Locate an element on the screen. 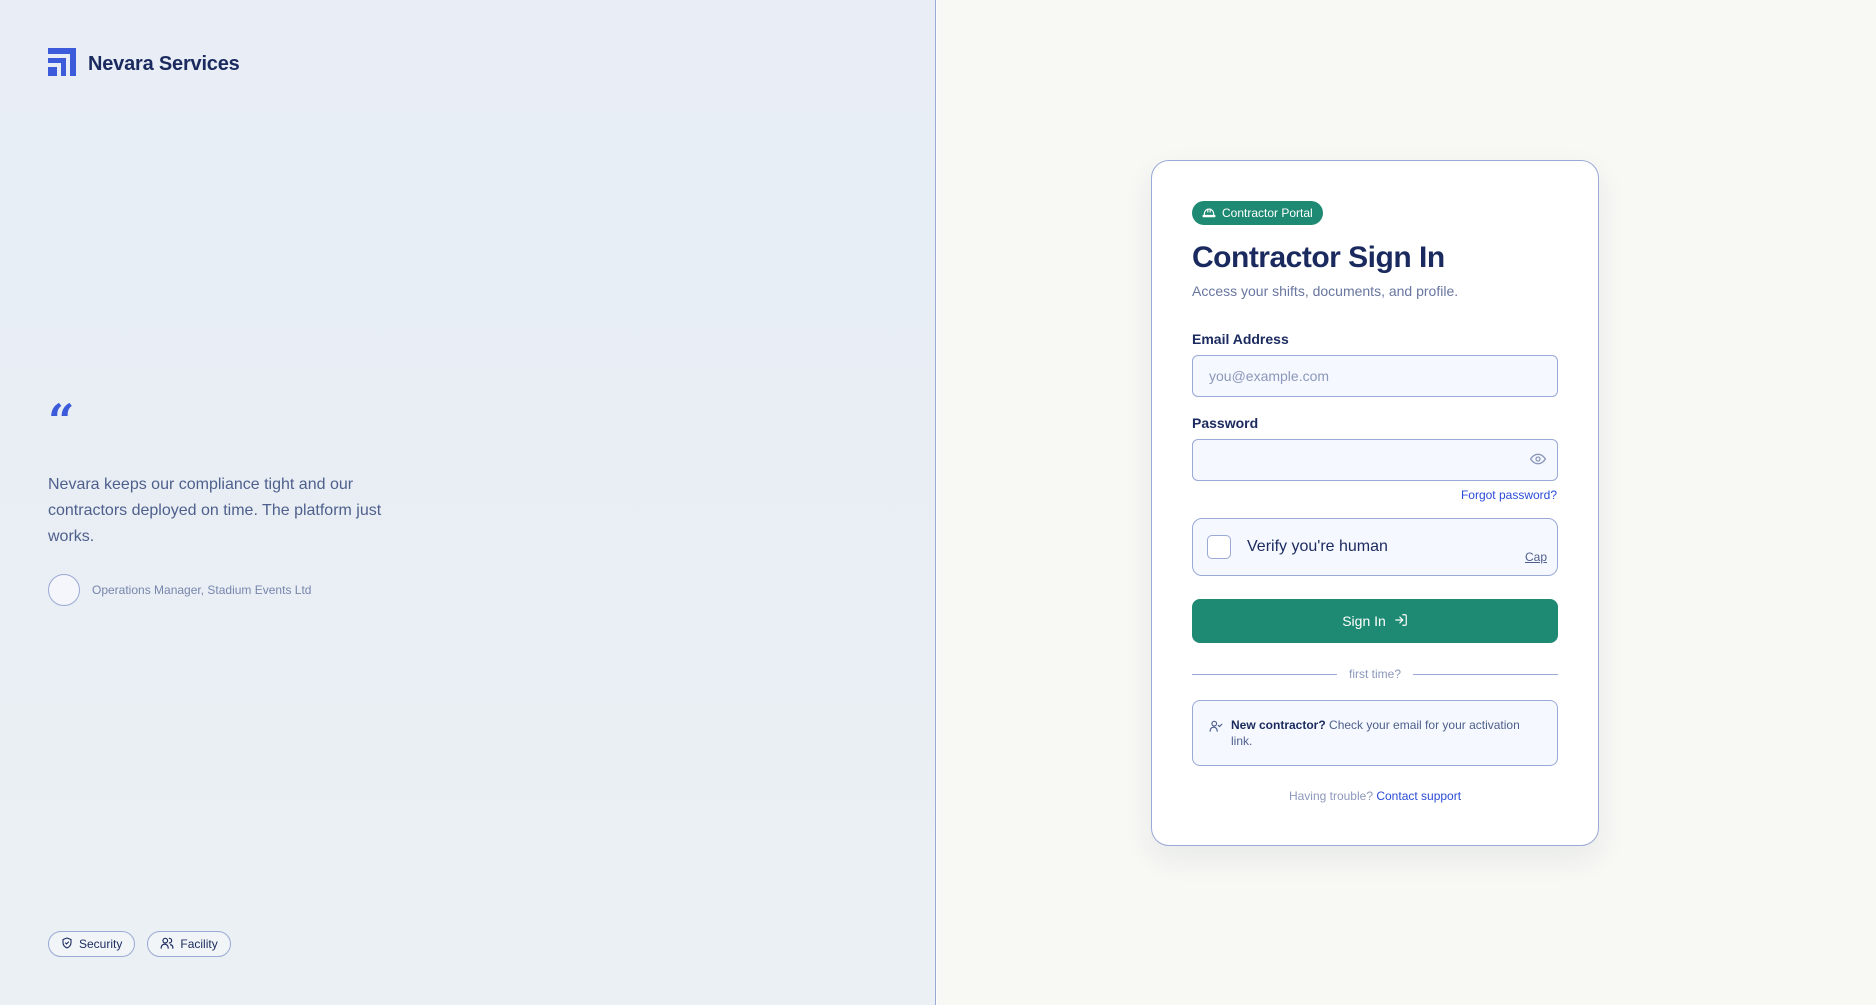 The image size is (1876, 1005). shield-icon is located at coordinates (67, 944).